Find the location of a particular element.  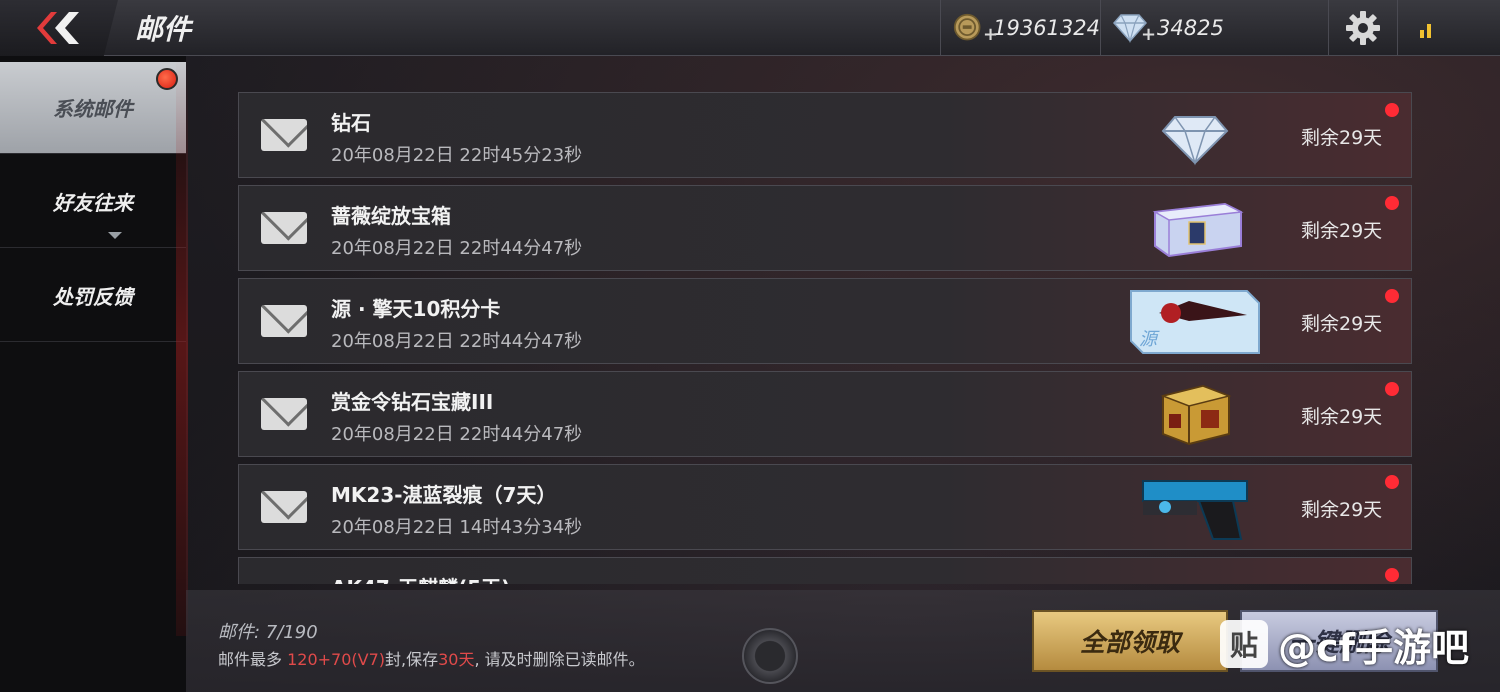

mail-time: 20年08月22日 14时43分34秒 is located at coordinates (457, 527).